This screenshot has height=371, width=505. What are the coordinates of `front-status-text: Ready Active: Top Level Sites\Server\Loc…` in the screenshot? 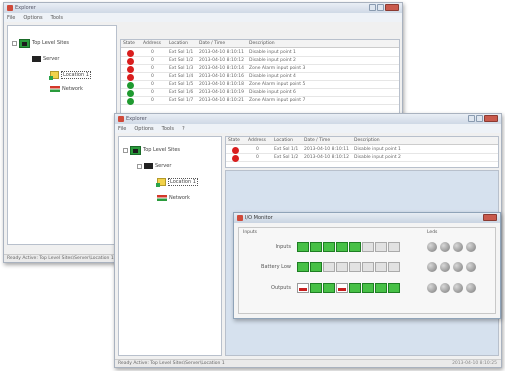 It's located at (171, 363).